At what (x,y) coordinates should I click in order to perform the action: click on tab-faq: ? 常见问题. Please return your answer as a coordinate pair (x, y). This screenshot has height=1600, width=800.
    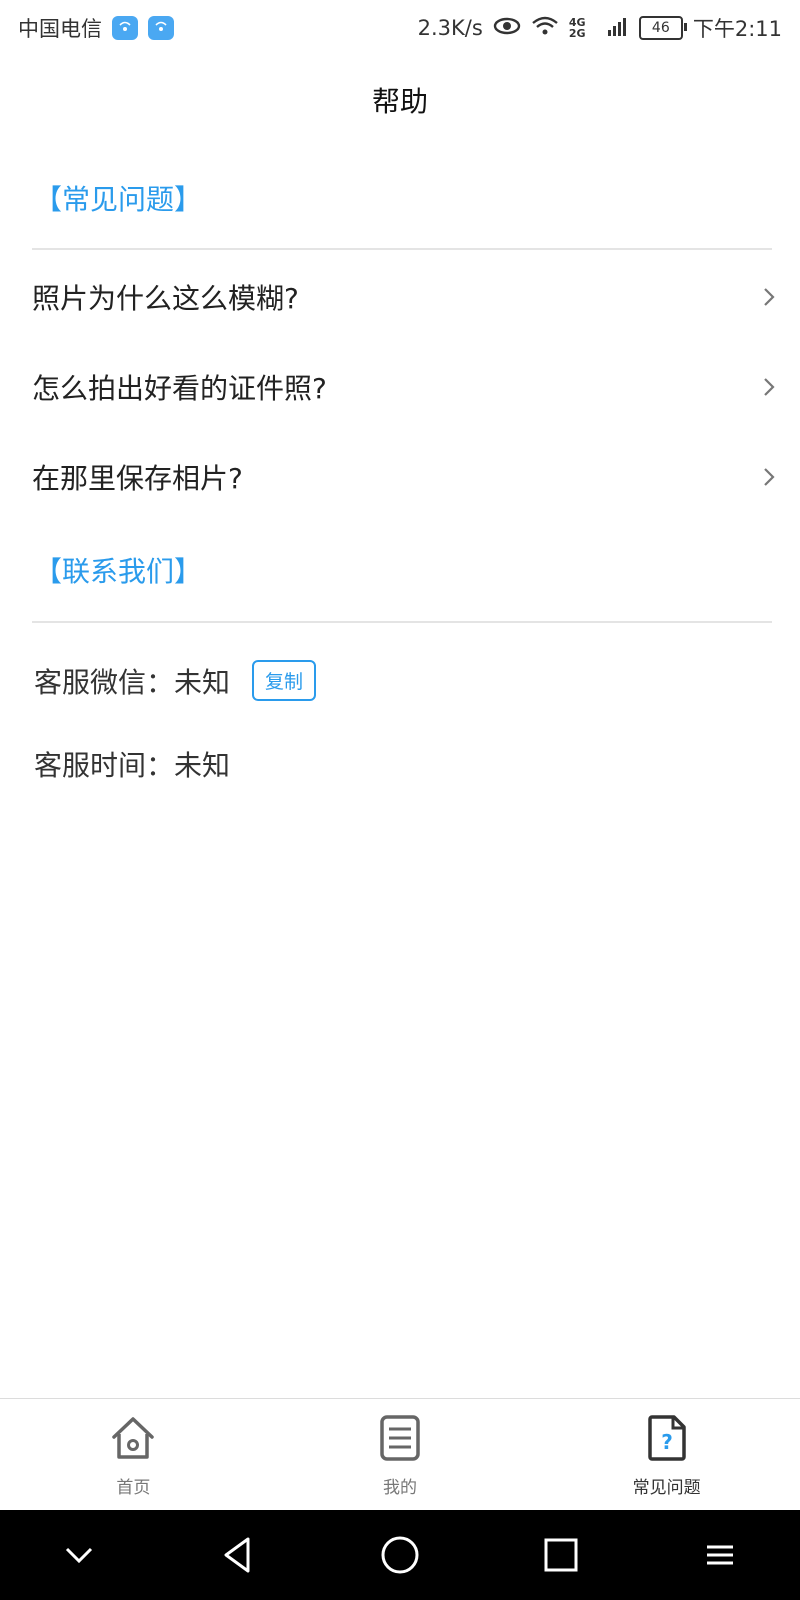
    Looking at the image, I should click on (666, 1455).